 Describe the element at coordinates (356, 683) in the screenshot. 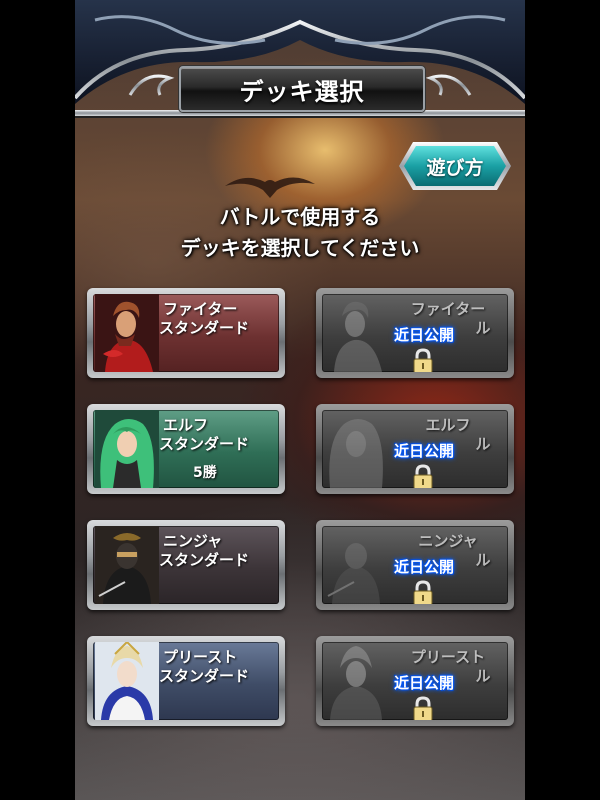

I see `priest-portrait-greyed` at that location.